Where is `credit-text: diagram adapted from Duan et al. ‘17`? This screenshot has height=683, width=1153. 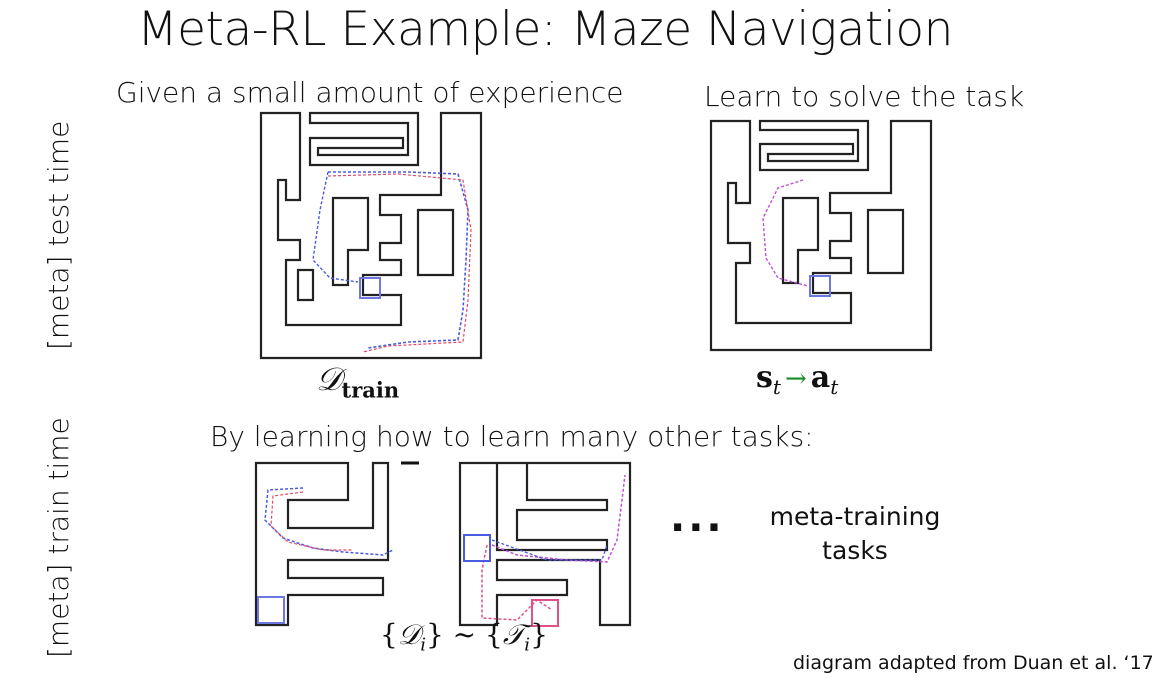
credit-text: diagram adapted from Duan et al. ‘17 is located at coordinates (973, 663).